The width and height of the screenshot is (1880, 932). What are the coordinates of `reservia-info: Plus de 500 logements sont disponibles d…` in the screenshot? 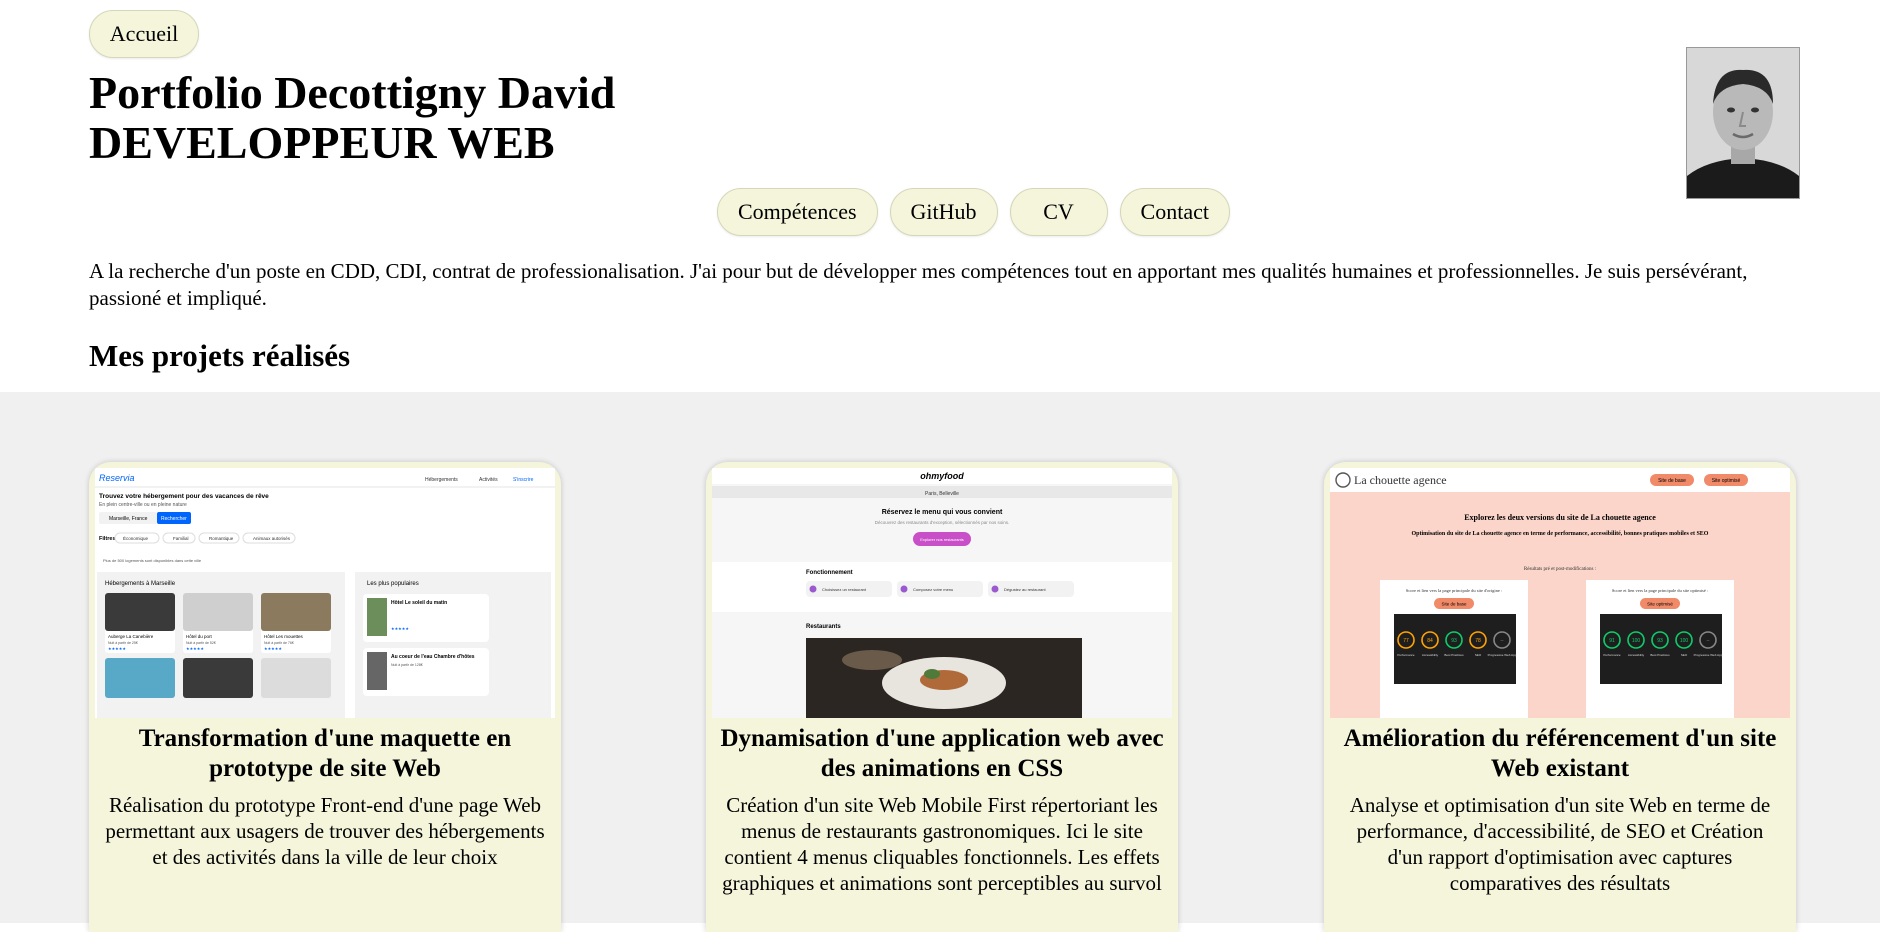 It's located at (152, 560).